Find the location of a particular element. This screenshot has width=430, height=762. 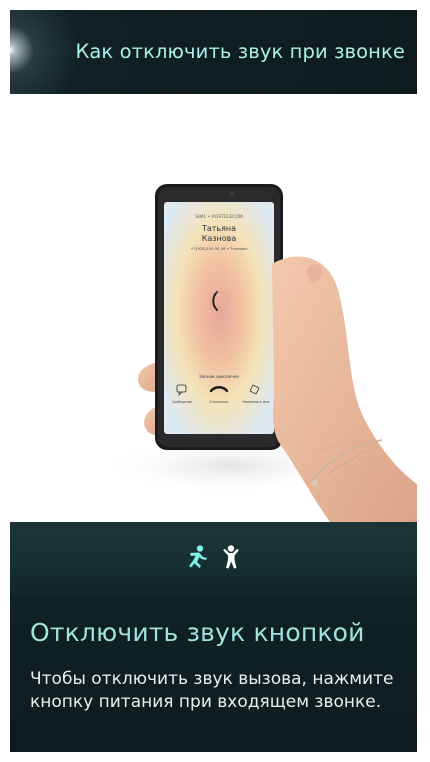

phone-caller-number: +7(928)100 00 46 • Телефон is located at coordinates (219, 248).